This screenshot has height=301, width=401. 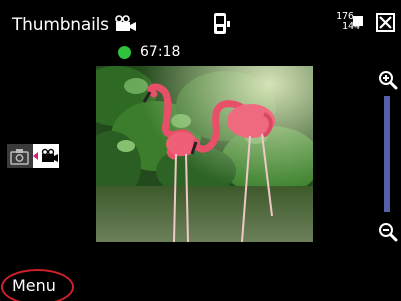 I want to click on capture-mode-switch, so click(x=33, y=156).